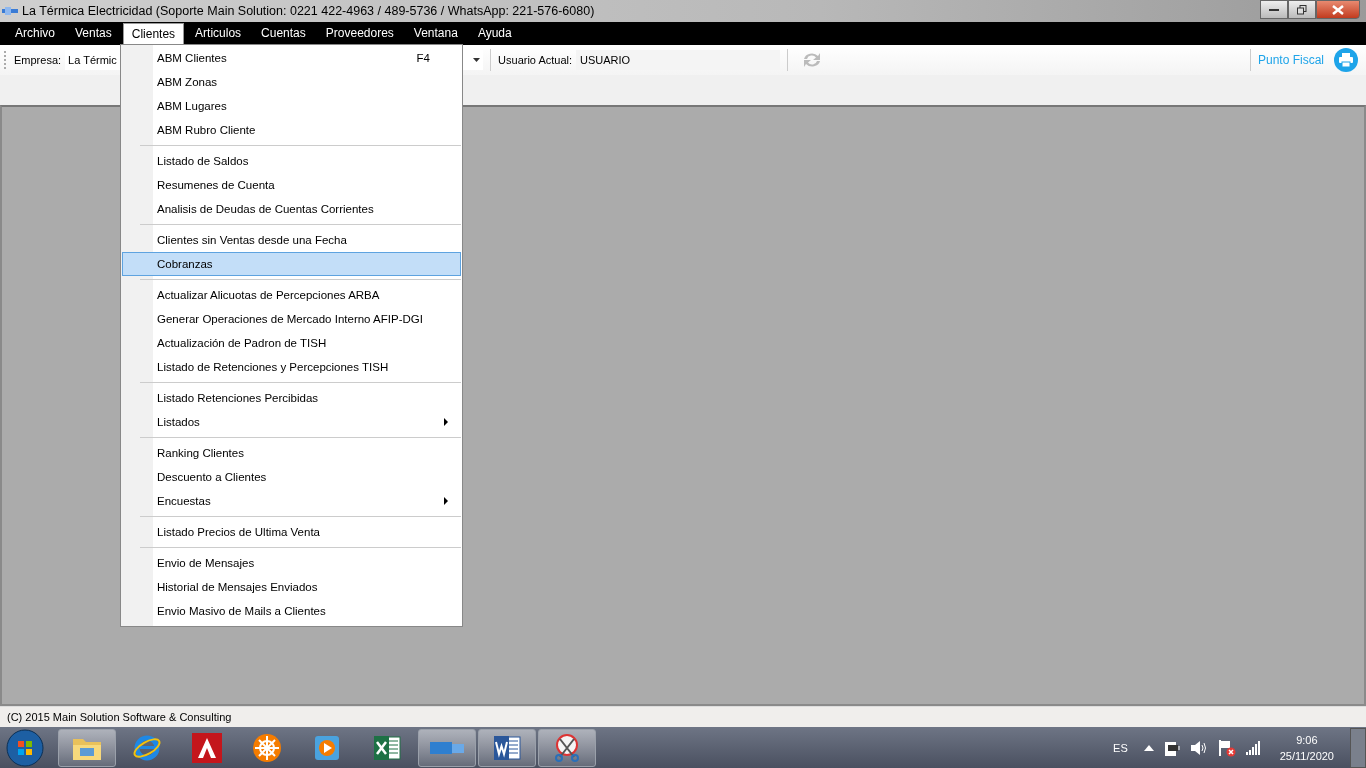  I want to click on close-button, so click(1338, 9).